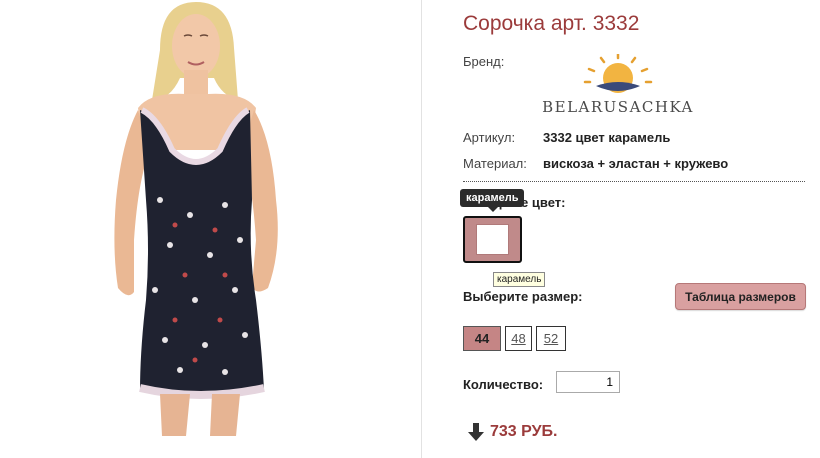 This screenshot has width=820, height=458. I want to click on material-label: Материал:, so click(495, 163).